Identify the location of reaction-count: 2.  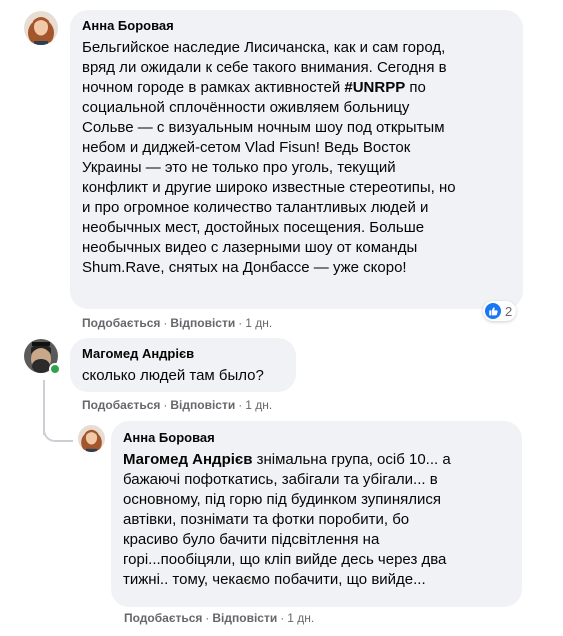
(509, 311).